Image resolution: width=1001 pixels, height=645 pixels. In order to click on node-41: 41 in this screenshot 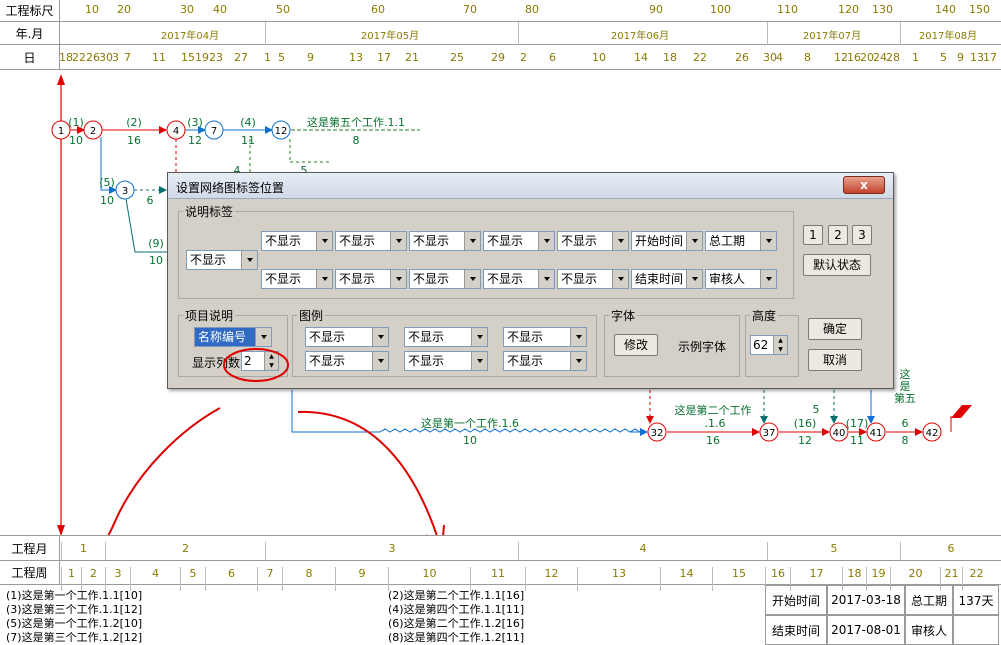, I will do `click(876, 432)`.